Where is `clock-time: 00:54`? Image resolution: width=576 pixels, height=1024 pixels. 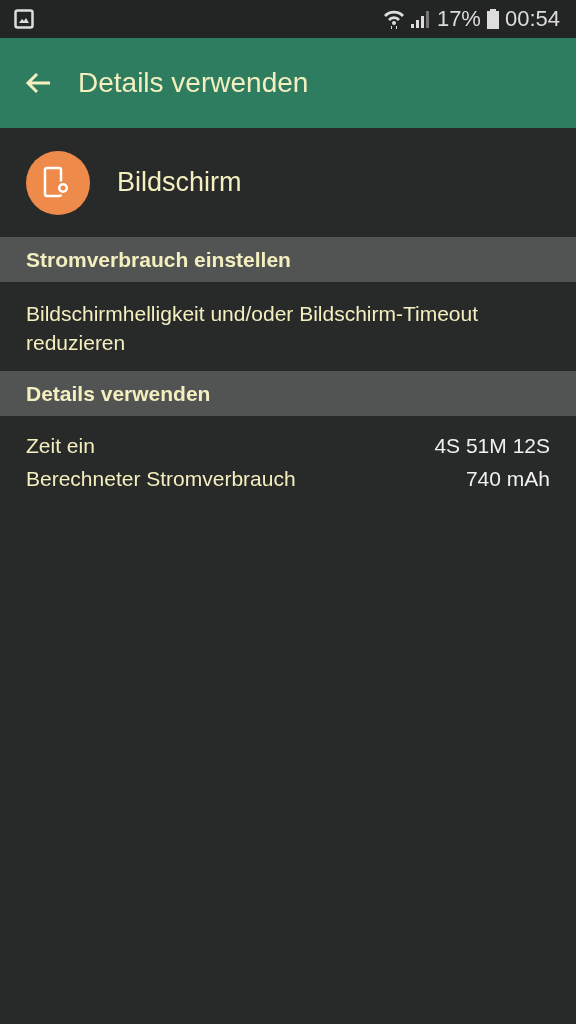
clock-time: 00:54 is located at coordinates (532, 19).